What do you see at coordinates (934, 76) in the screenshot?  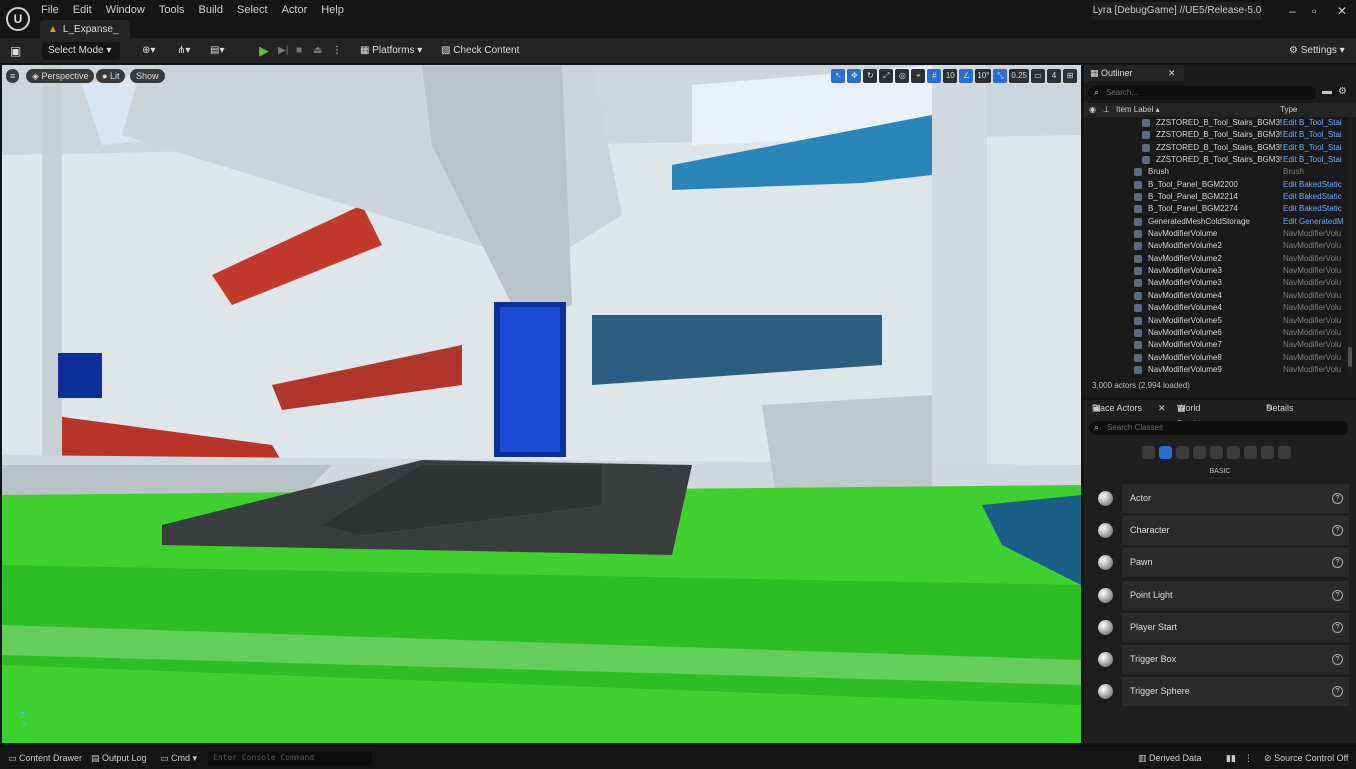 I see `grid-snap-icon: #` at bounding box center [934, 76].